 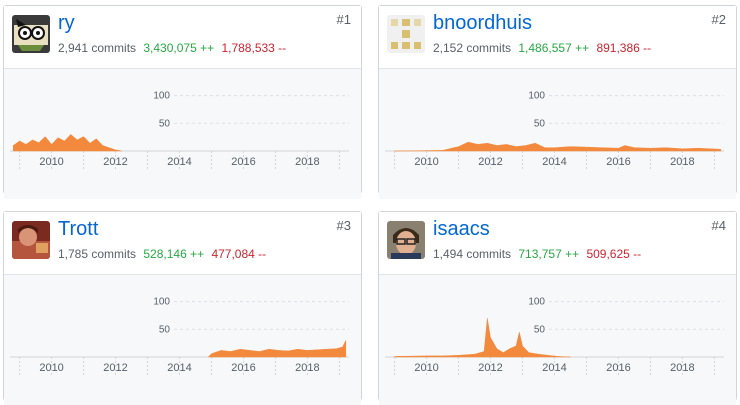 What do you see at coordinates (343, 225) in the screenshot?
I see `contributor-rank: #3` at bounding box center [343, 225].